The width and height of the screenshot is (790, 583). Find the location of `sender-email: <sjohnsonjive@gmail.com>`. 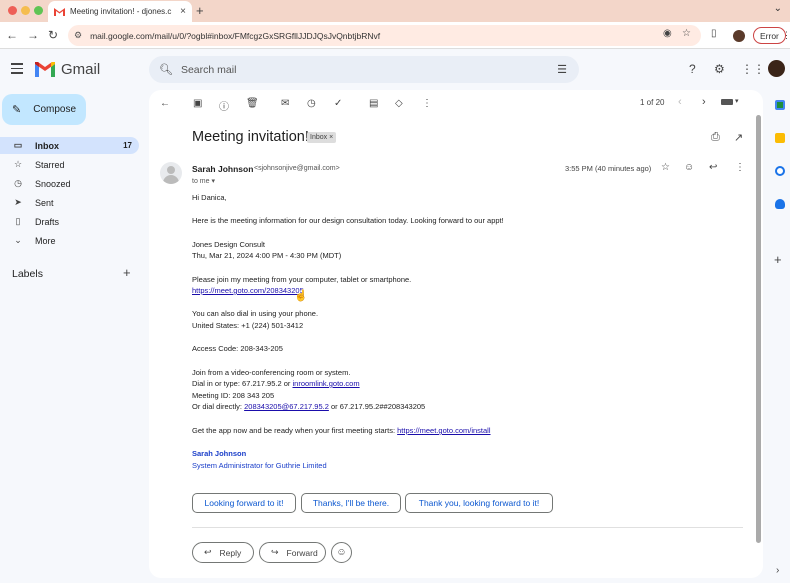

sender-email: <sjohnsonjive@gmail.com> is located at coordinates (297, 168).